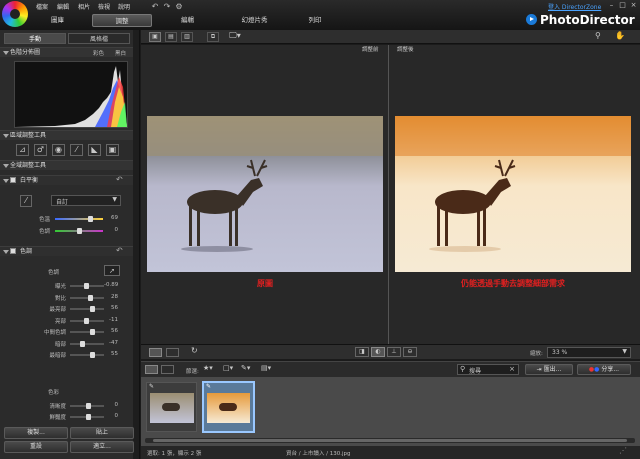  Describe the element at coordinates (194, 350) in the screenshot. I see `rotate-icon: ↻` at that location.